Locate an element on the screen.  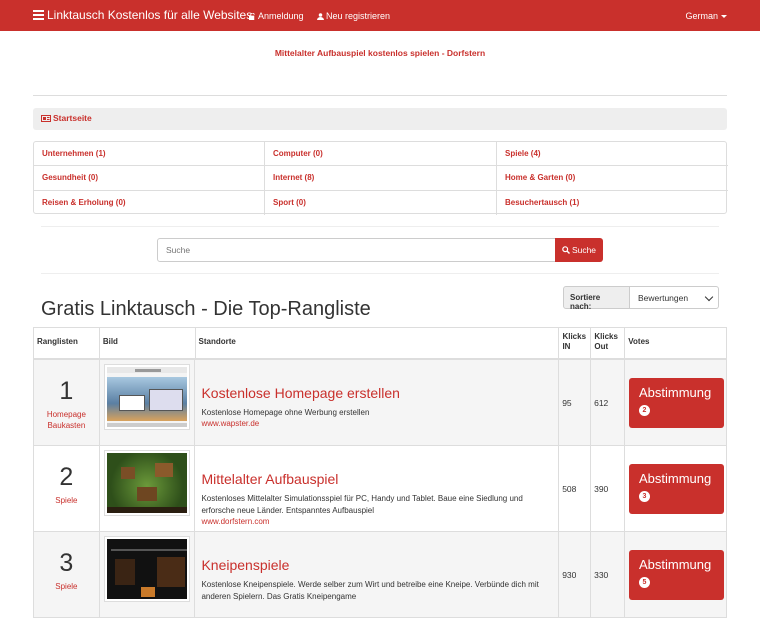
breadcrumb-home: Startseite is located at coordinates (72, 118).